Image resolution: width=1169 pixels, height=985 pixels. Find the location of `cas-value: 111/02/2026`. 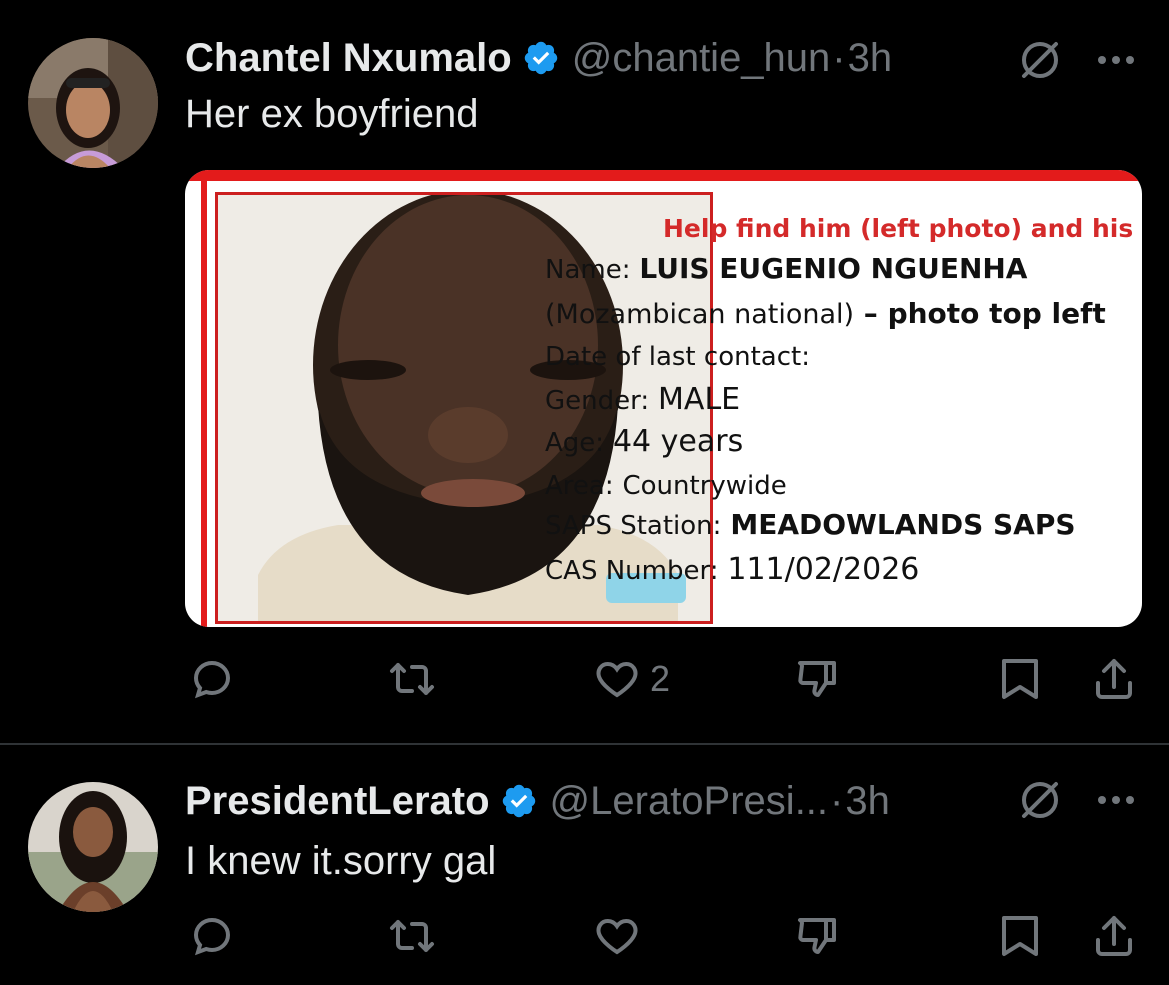

cas-value: 111/02/2026 is located at coordinates (823, 569).